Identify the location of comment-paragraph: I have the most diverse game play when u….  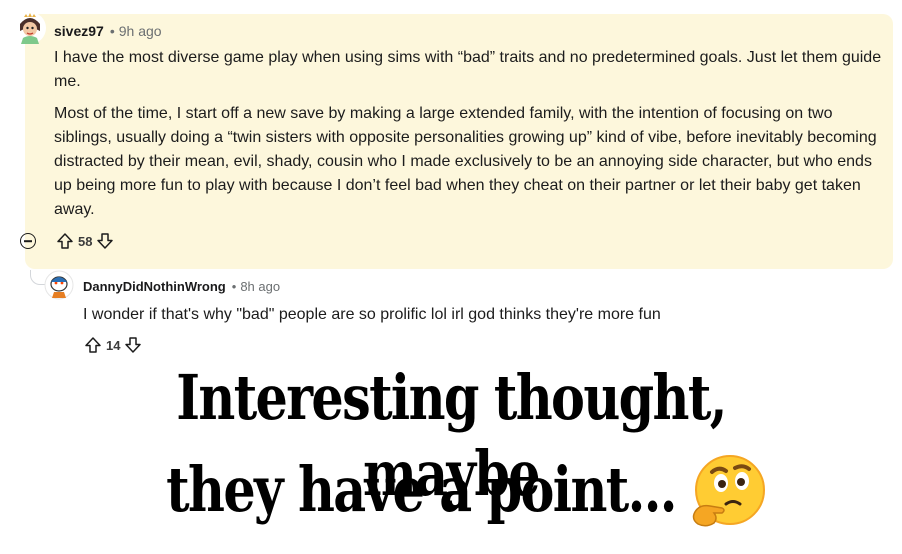
(468, 69).